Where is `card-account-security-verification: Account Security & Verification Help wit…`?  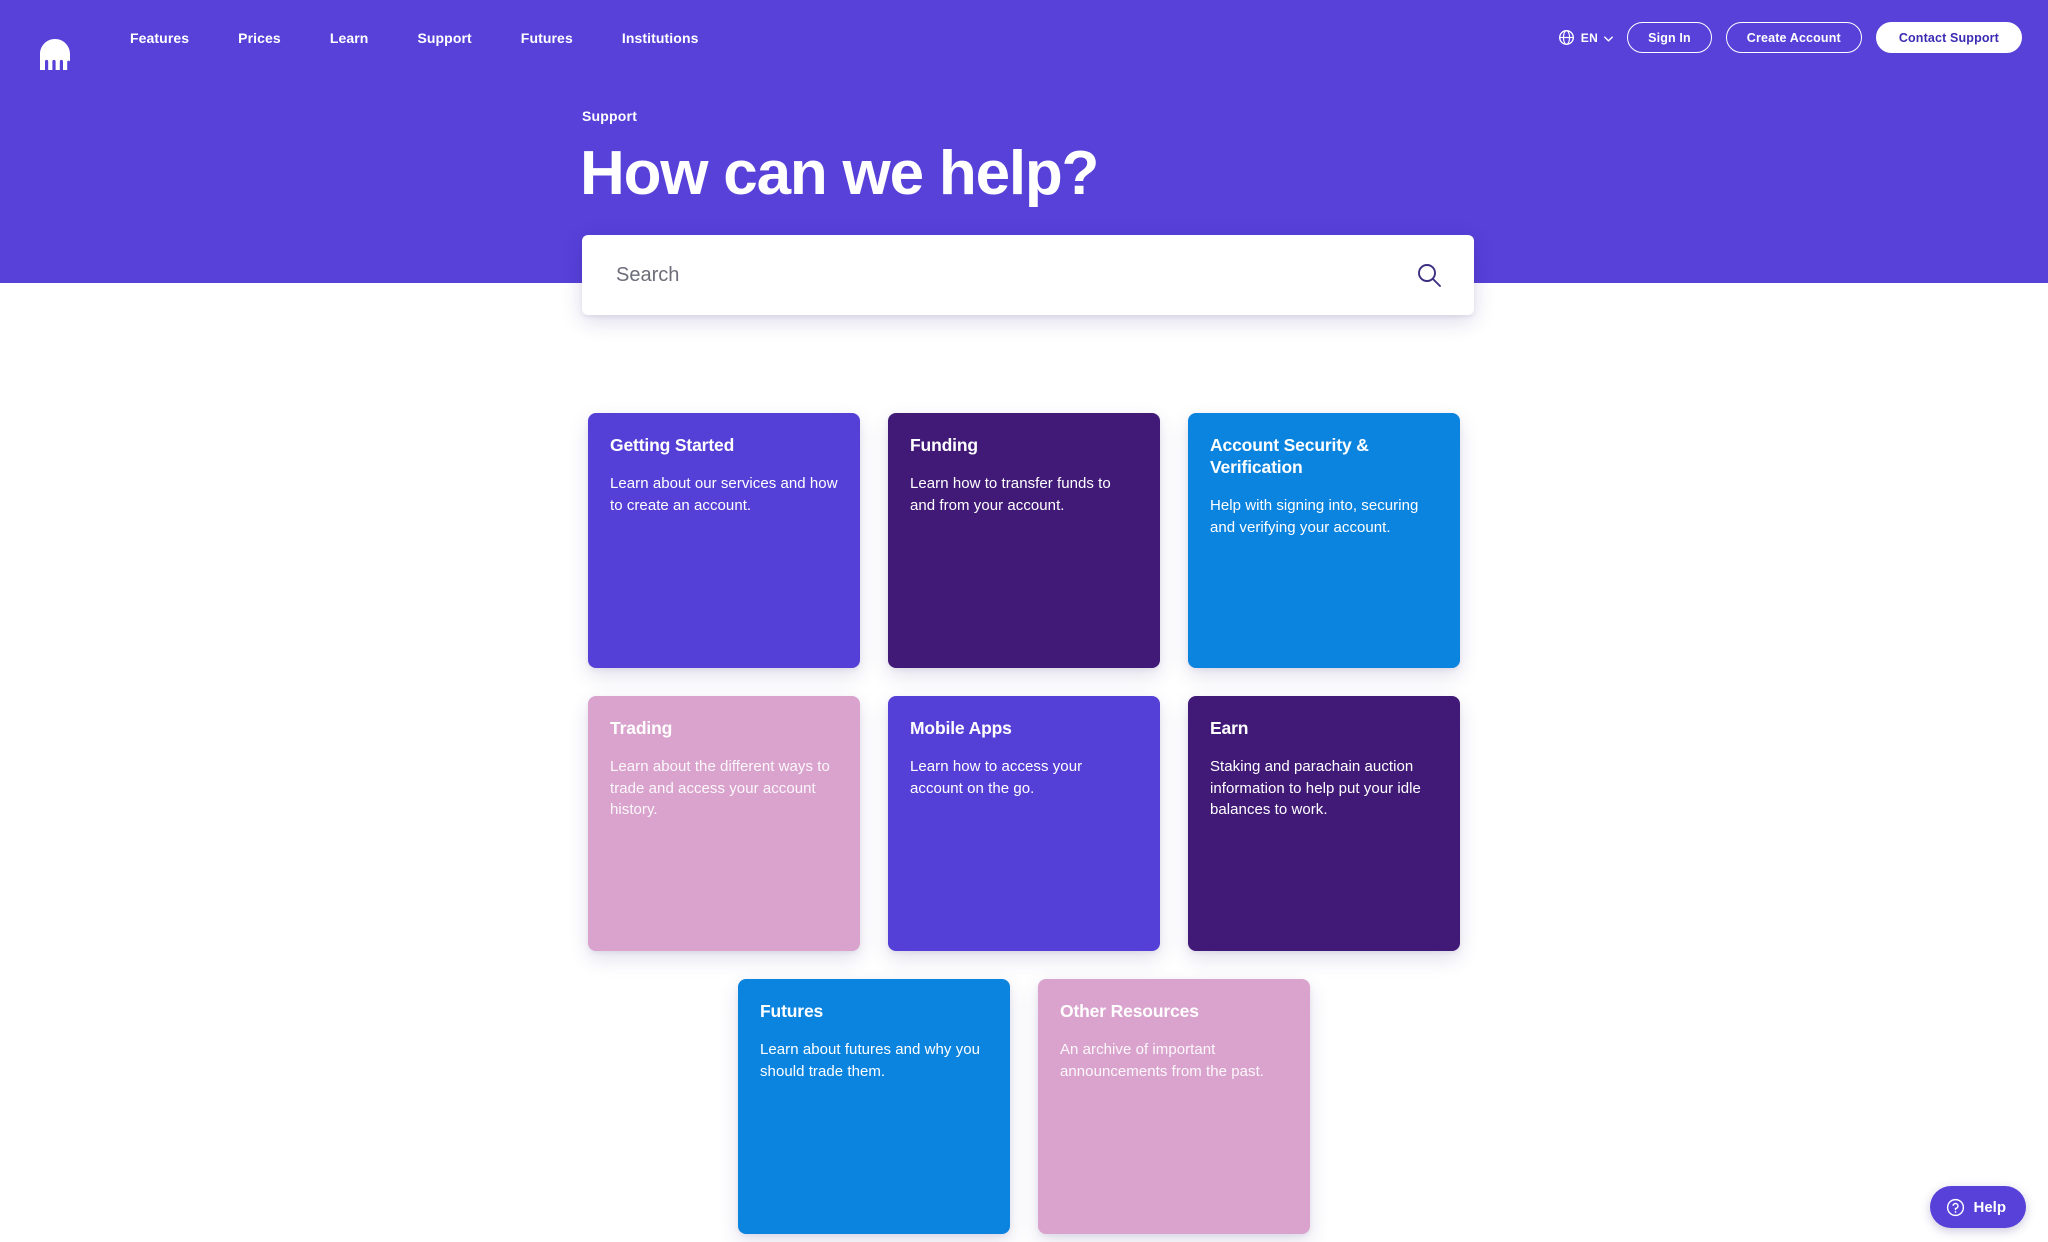 card-account-security-verification: Account Security & Verification Help wit… is located at coordinates (1324, 540).